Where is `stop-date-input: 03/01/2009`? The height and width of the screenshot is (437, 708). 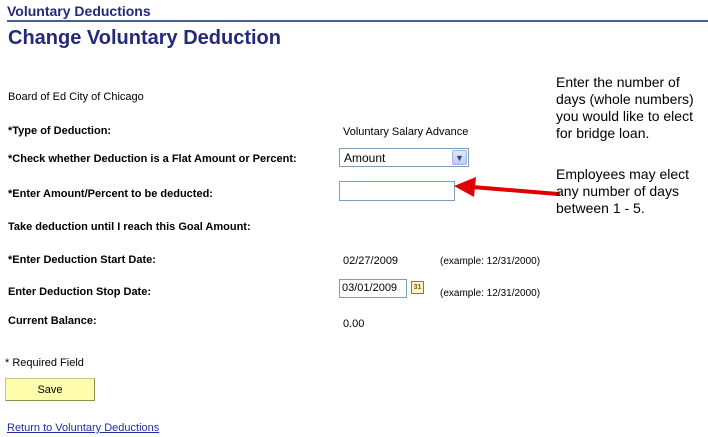
stop-date-input: 03/01/2009 is located at coordinates (373, 288).